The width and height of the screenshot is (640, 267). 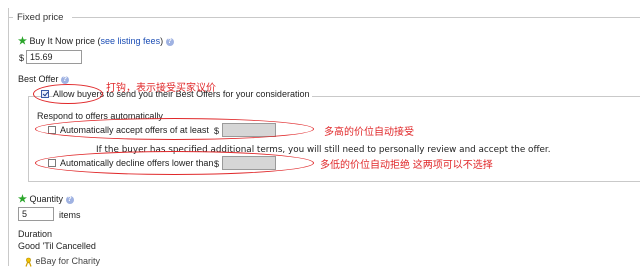 I want to click on see-listing-fees-link: see listing fees, so click(x=131, y=41).